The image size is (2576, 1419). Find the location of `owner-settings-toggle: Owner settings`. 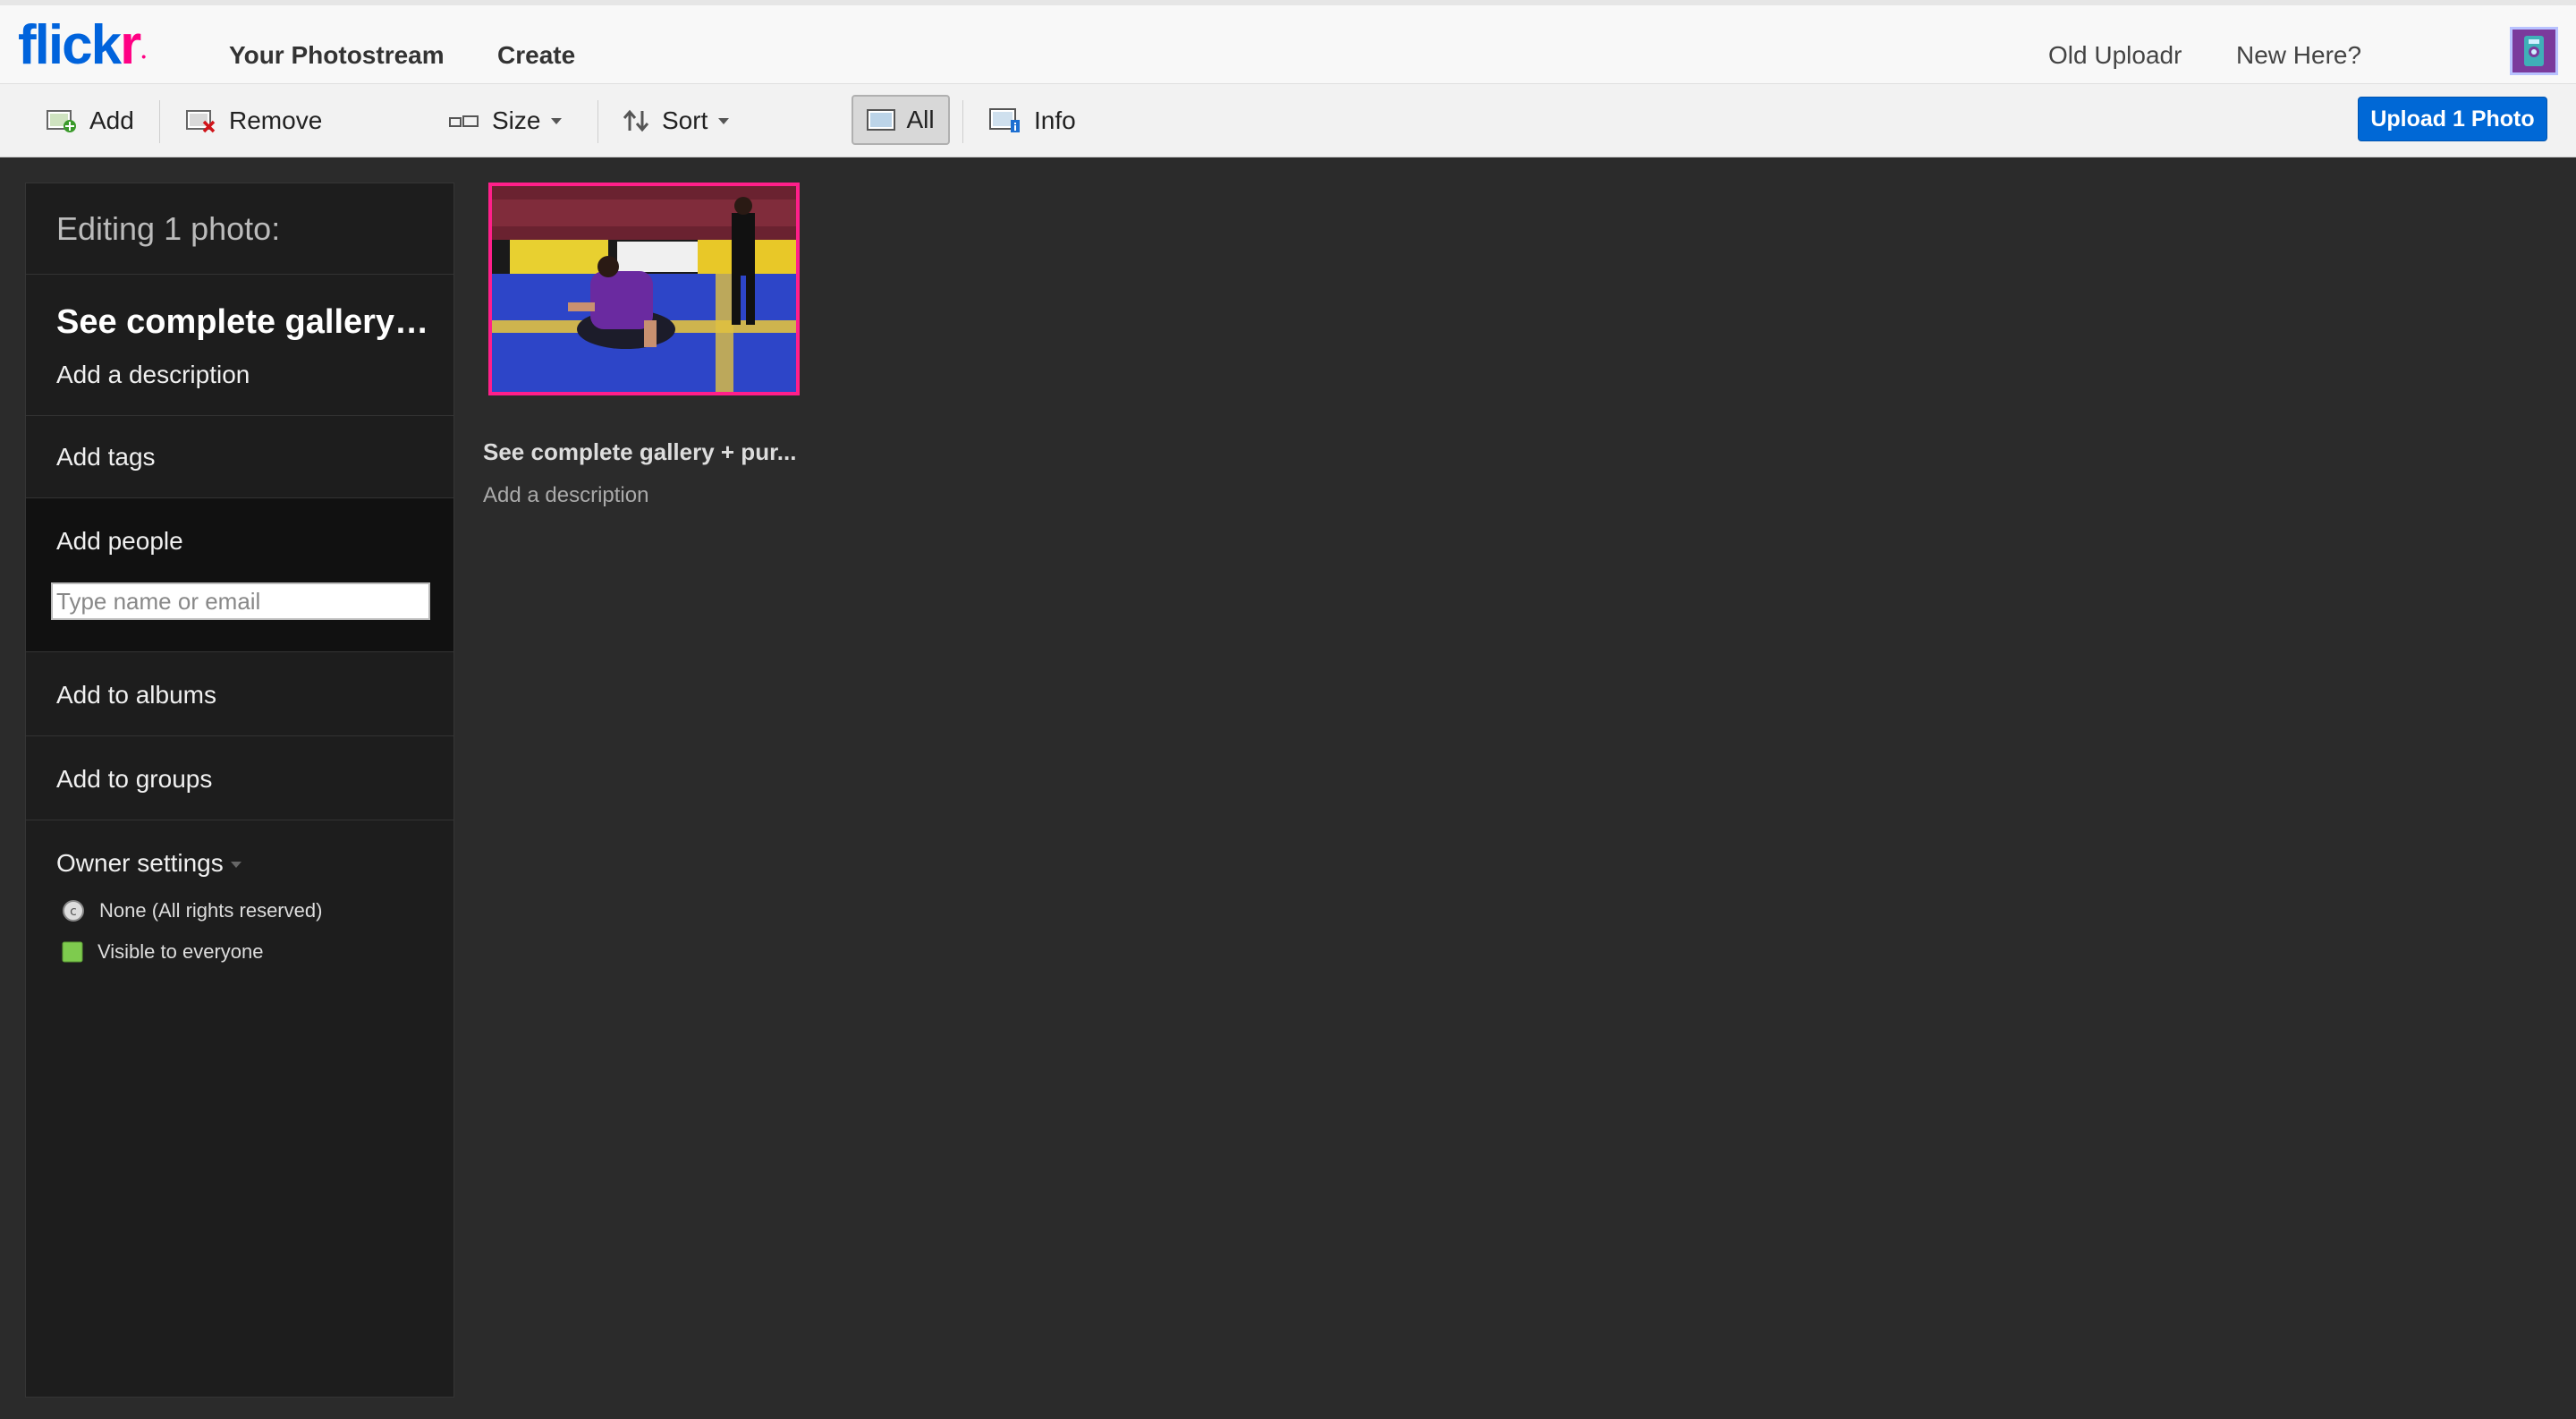

owner-settings-toggle: Owner settings is located at coordinates (149, 863).